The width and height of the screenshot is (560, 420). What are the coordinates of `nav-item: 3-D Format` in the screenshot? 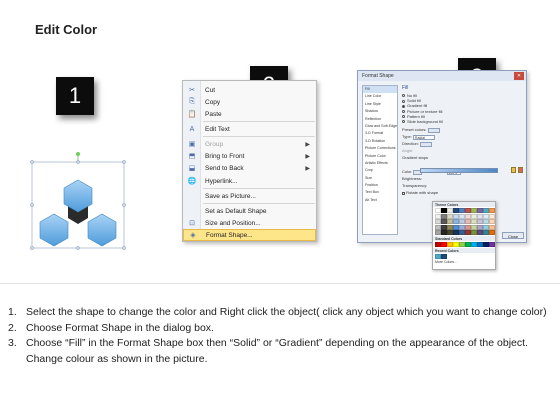 It's located at (380, 133).